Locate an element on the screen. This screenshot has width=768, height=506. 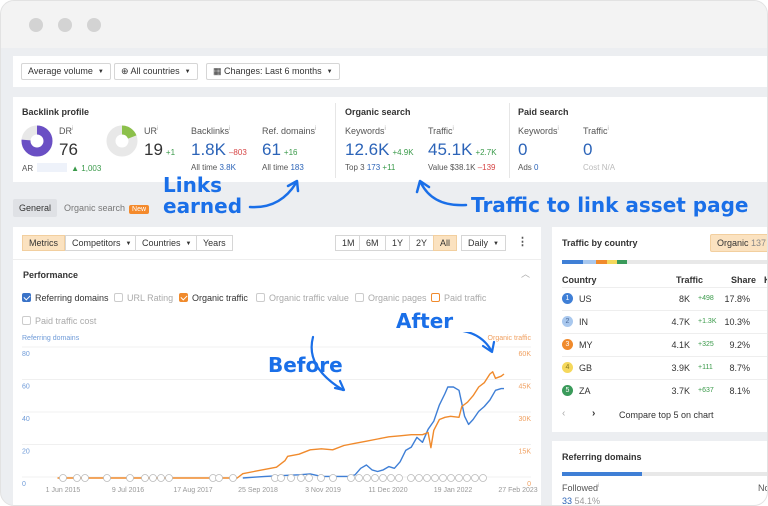
title-bar is located at coordinates (384, 24).